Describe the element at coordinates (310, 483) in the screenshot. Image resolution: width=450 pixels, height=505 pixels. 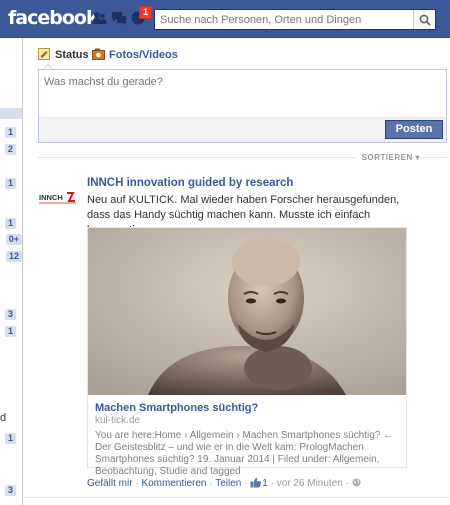
I see `timestamp: vor 26 Minuten` at that location.